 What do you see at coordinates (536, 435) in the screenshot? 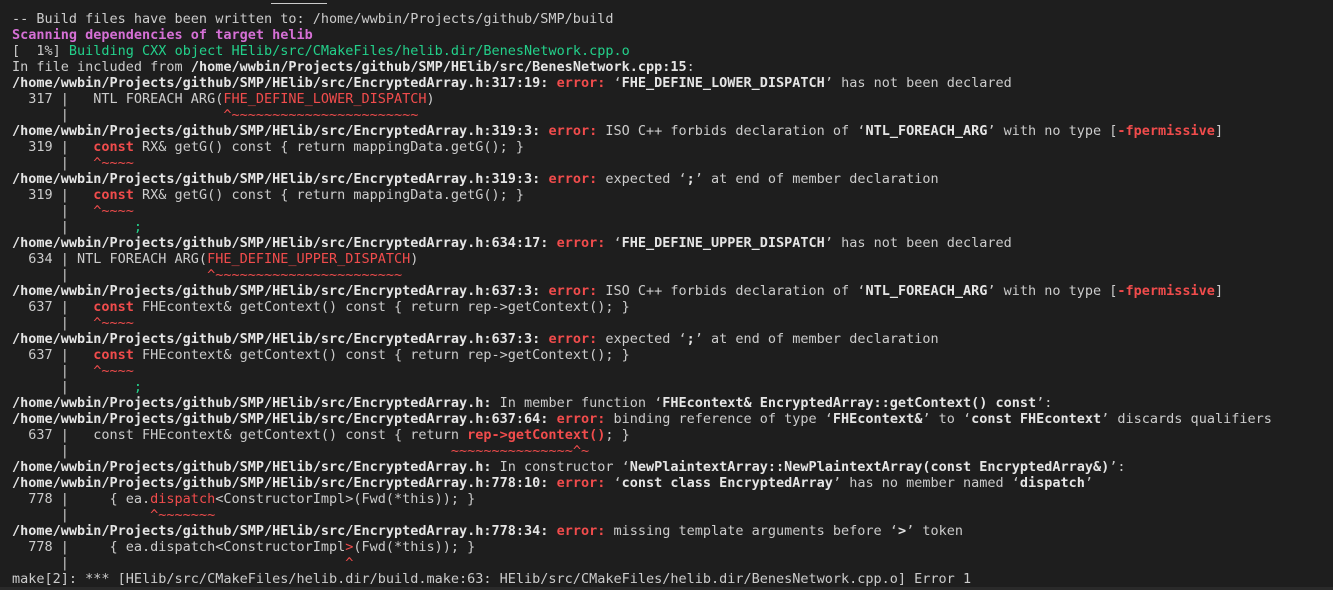
I see `error-label: rep->getContext()` at bounding box center [536, 435].